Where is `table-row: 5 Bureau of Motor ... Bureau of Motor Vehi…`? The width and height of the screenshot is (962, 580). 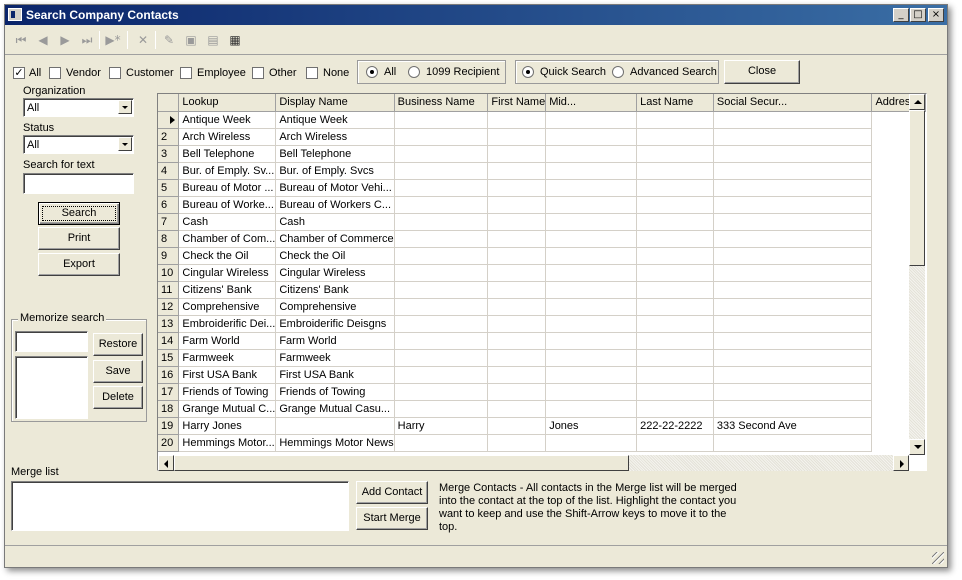
table-row: 5 Bureau of Motor ... Bureau of Motor Vehi… is located at coordinates (542, 188).